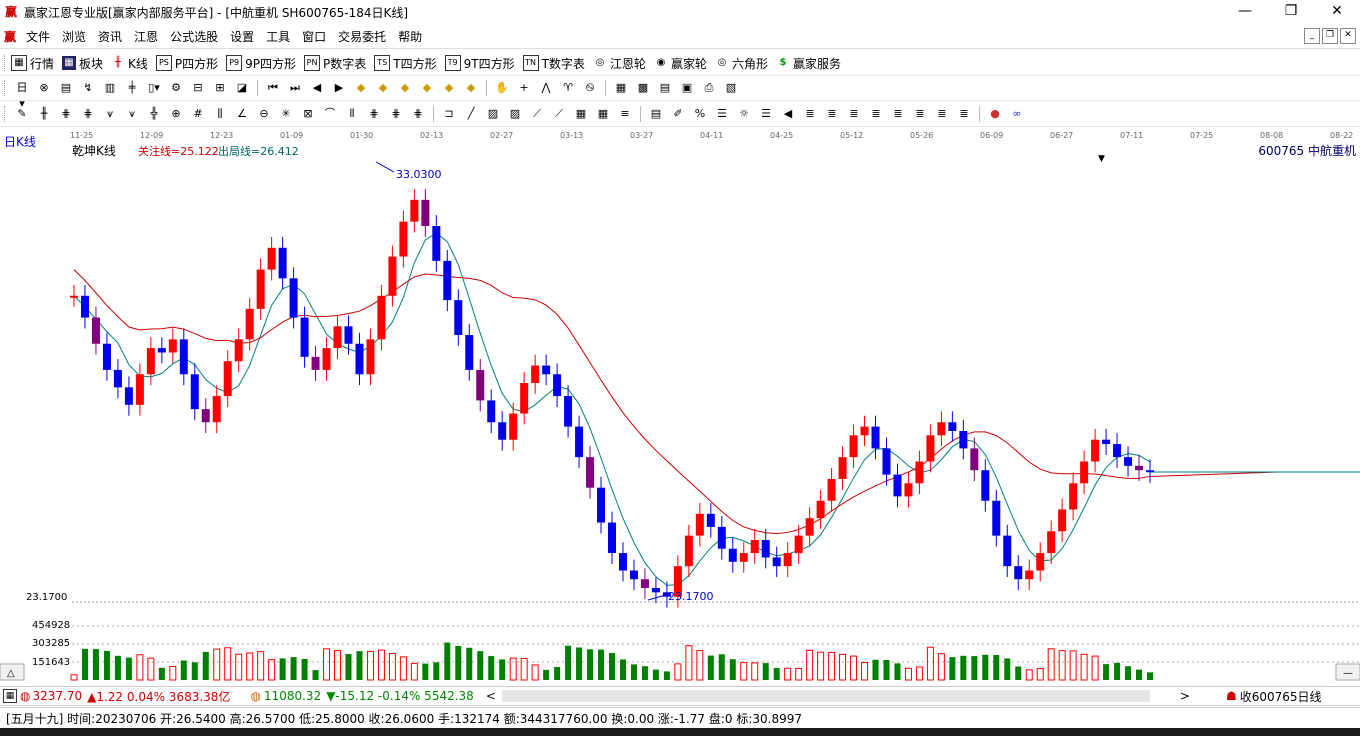 This screenshot has height=736, width=1360. Describe the element at coordinates (88, 88) in the screenshot. I see `line-chart-icon: ↯` at that location.